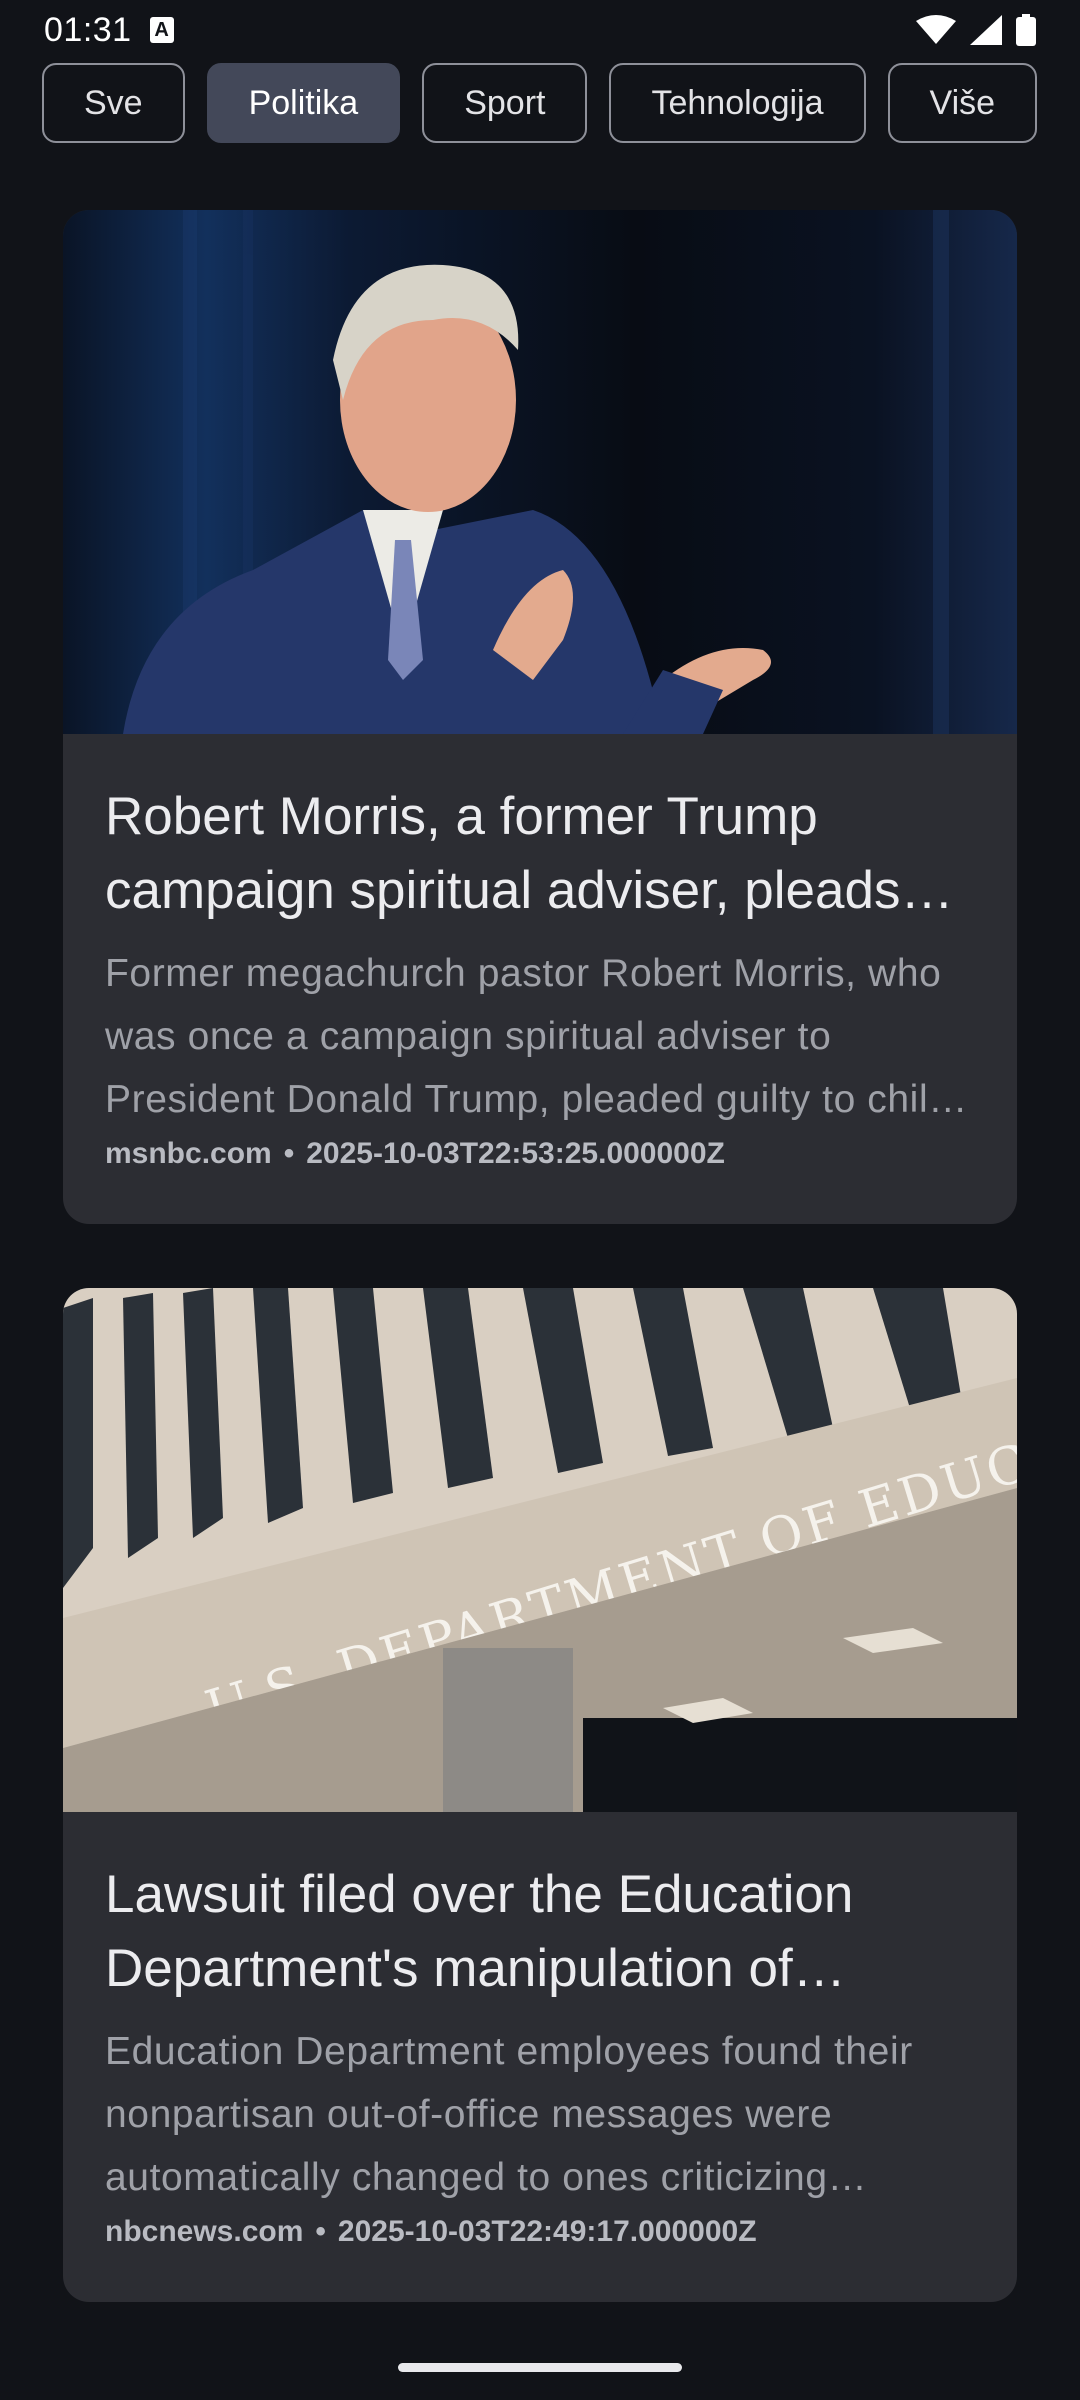 Image resolution: width=1080 pixels, height=2400 pixels. Describe the element at coordinates (161, 30) in the screenshot. I see `a-box-icon: A` at that location.